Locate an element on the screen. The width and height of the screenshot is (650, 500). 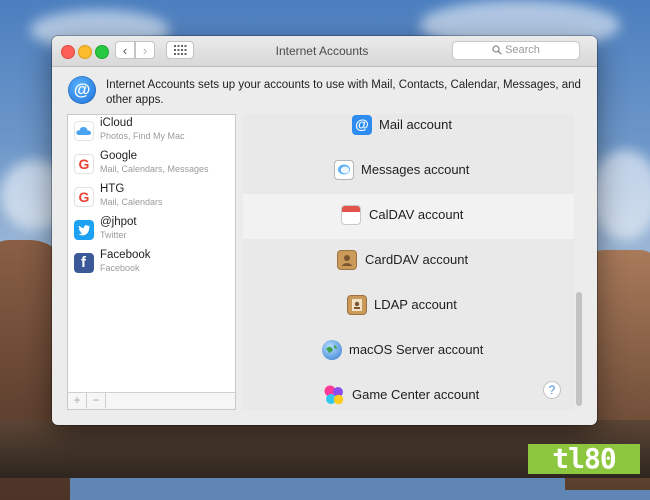
service-item-caldav: CalDAV account is located at coordinates (408, 216).